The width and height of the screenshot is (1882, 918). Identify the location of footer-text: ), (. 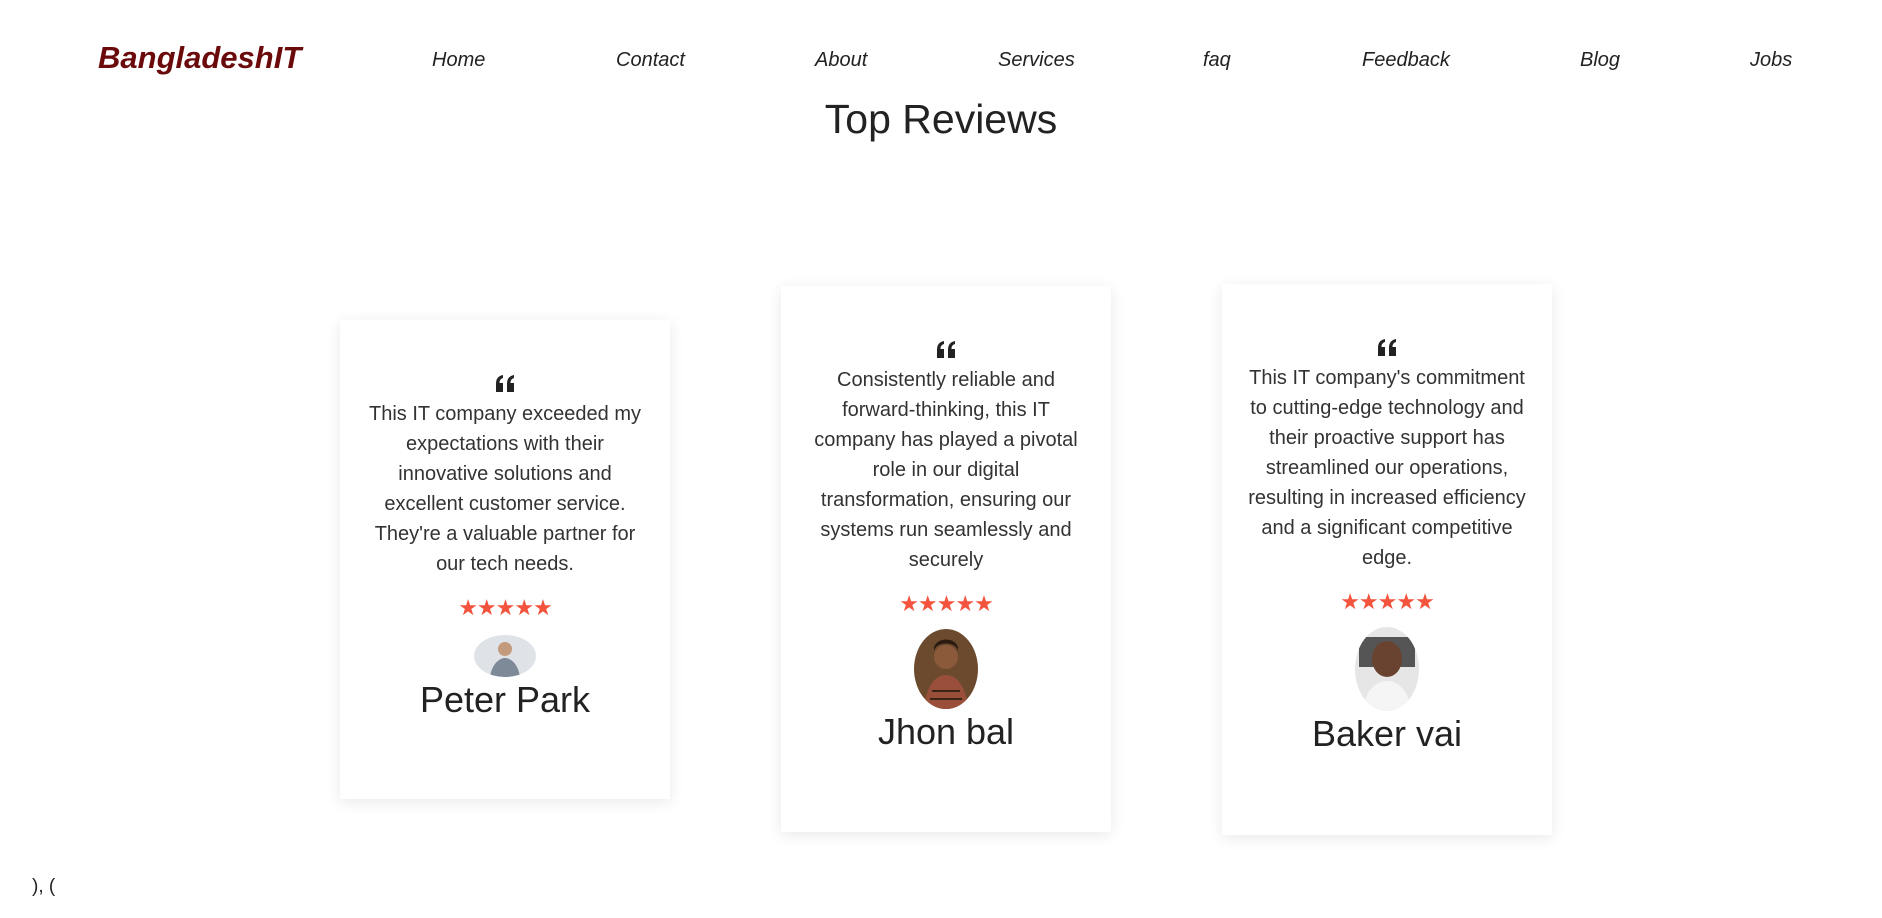
(44, 886).